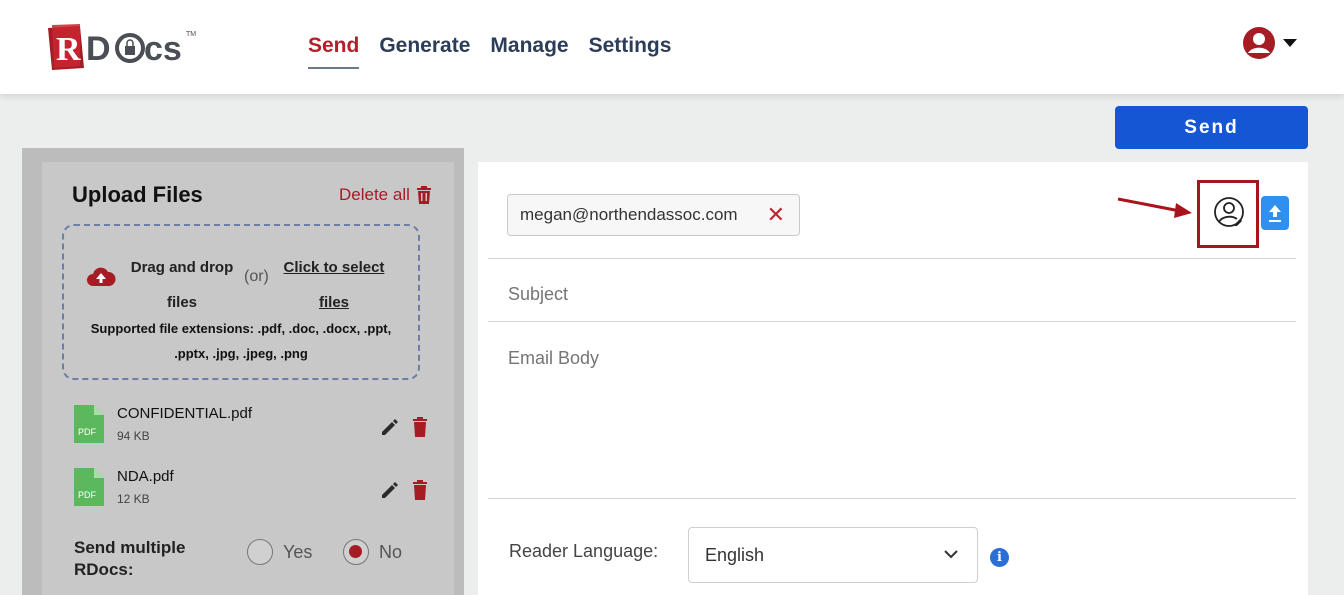 The image size is (1344, 595). I want to click on nav-generate: Generate, so click(424, 51).